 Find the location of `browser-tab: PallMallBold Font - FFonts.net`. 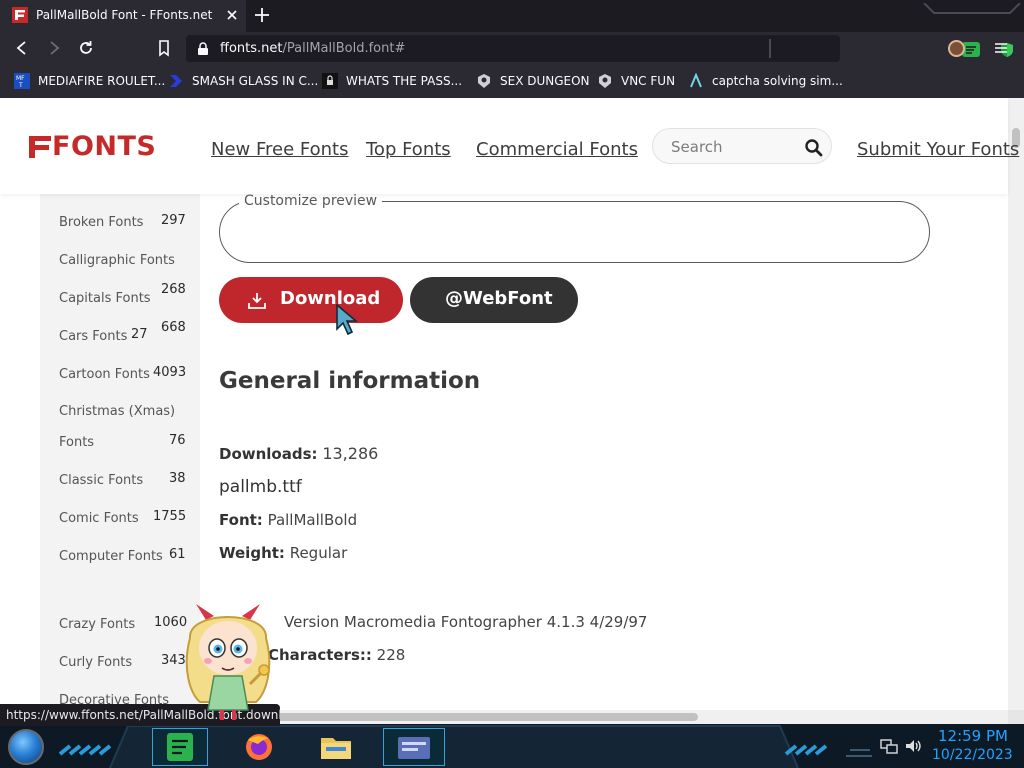

browser-tab: PallMallBold Font - FFonts.net is located at coordinates (123, 16).